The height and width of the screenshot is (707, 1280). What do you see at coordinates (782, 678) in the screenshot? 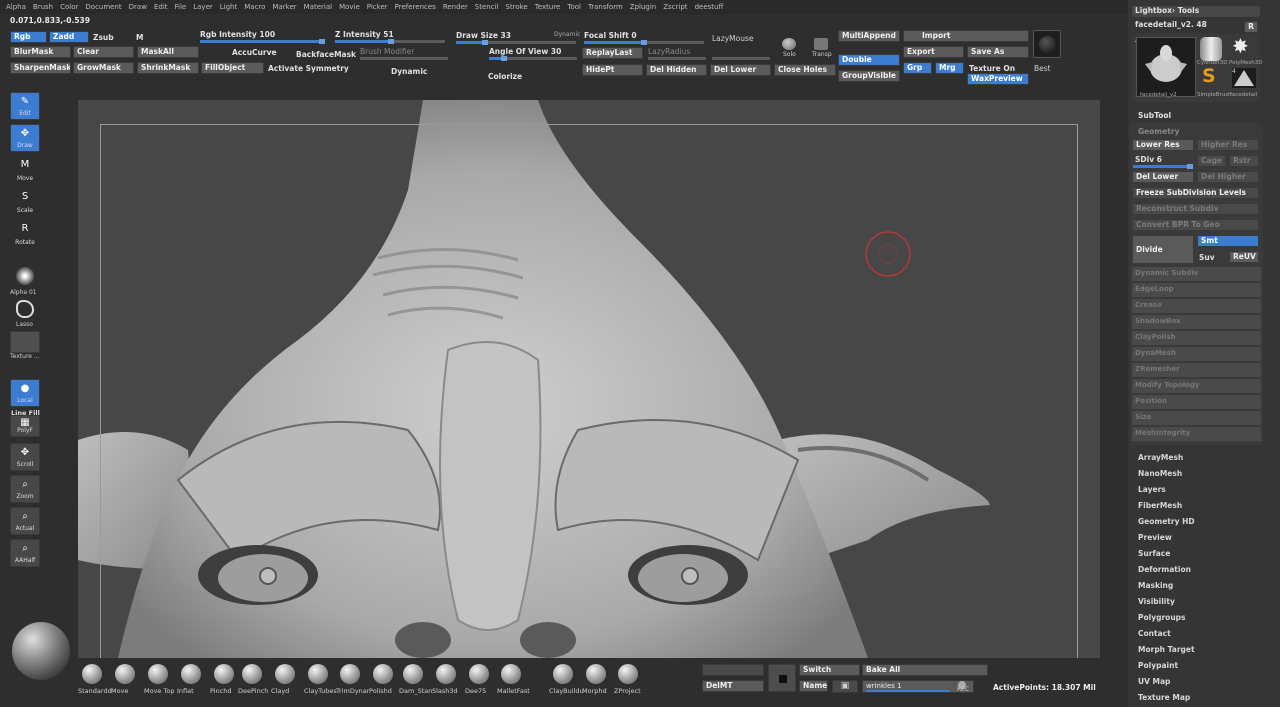
I see `layer-thumbnail` at bounding box center [782, 678].